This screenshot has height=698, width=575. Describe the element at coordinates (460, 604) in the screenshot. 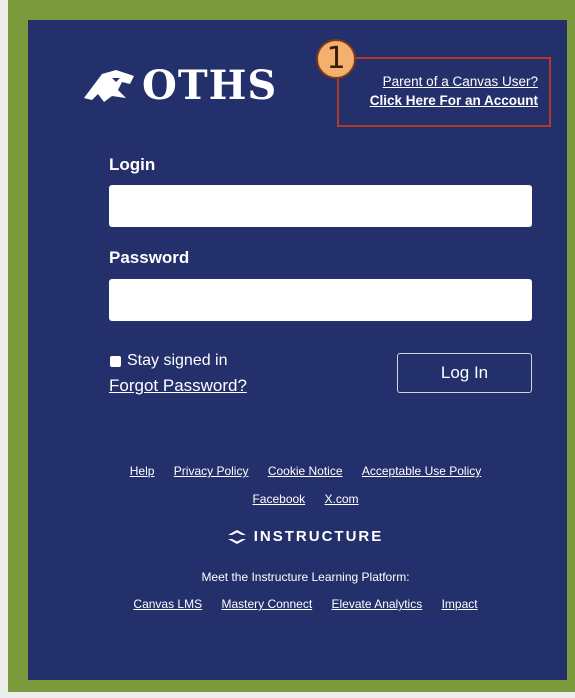

I see `footer-link-impact: Impact` at that location.